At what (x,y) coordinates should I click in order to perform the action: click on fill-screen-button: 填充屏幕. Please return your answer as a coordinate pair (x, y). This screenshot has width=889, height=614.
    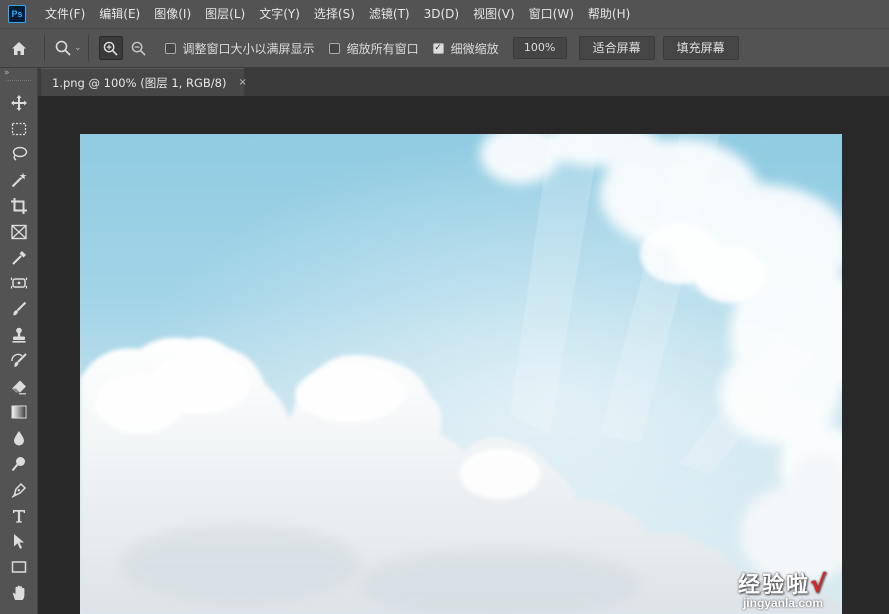
    Looking at the image, I should click on (700, 48).